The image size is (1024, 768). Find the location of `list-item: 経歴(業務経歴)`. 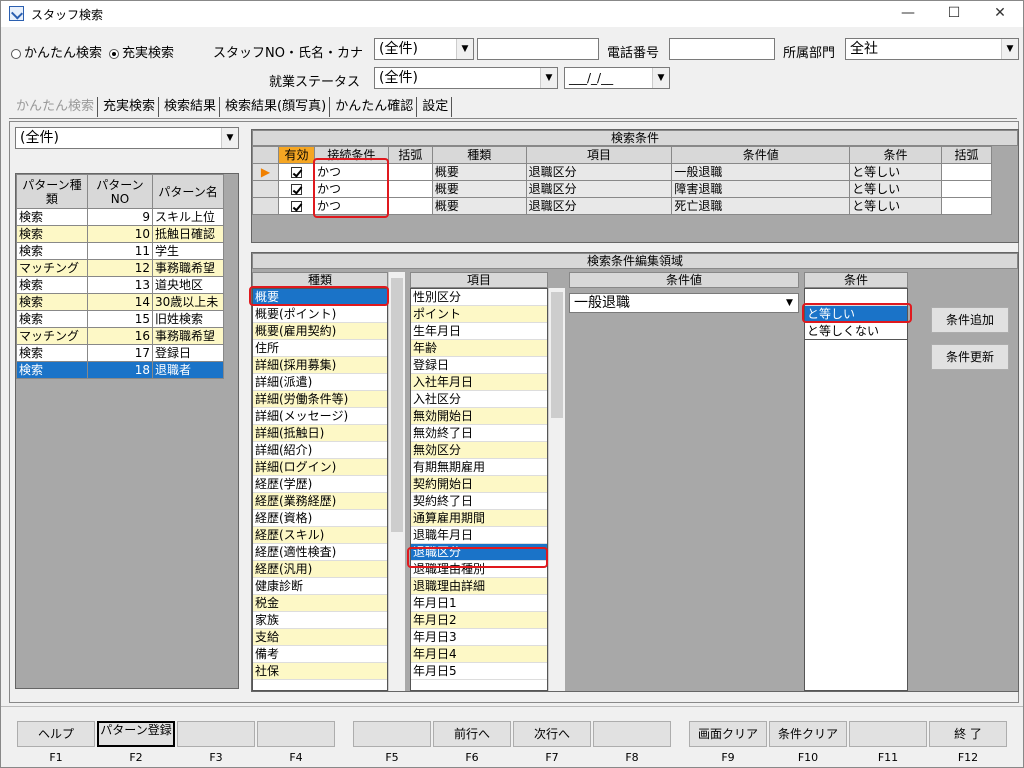

list-item: 経歴(業務経歴) is located at coordinates (320, 501).